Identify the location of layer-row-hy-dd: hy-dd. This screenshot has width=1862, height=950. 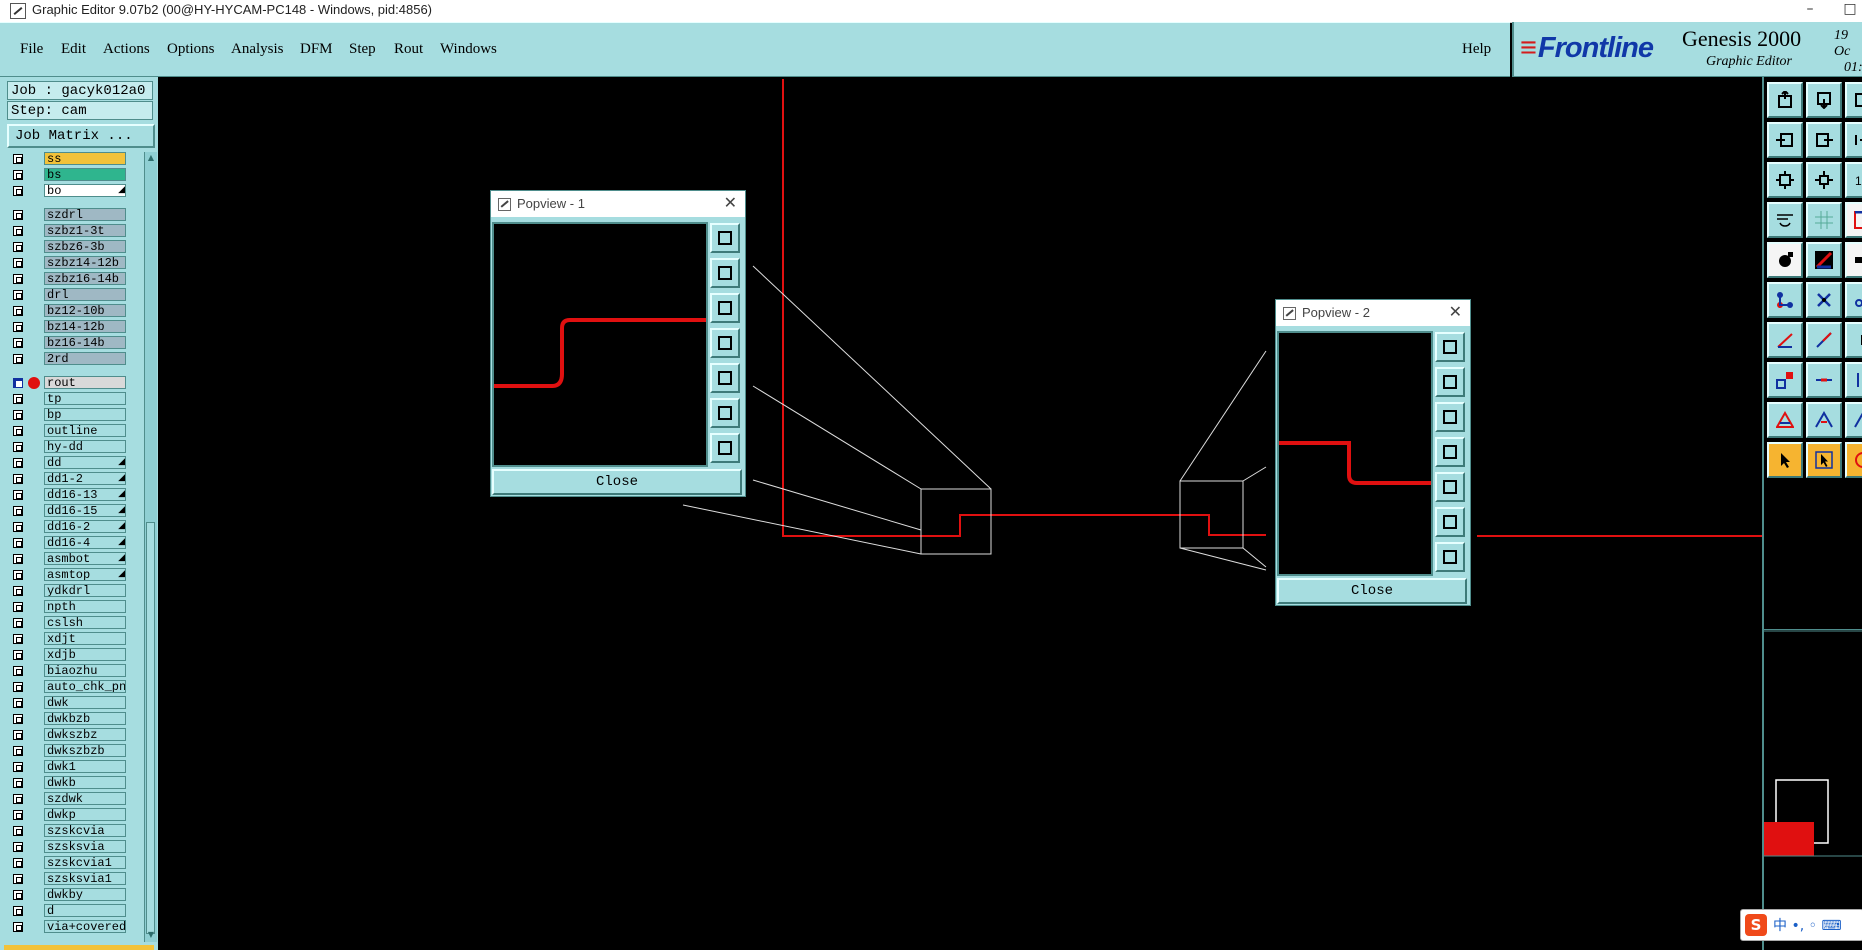
(68, 447).